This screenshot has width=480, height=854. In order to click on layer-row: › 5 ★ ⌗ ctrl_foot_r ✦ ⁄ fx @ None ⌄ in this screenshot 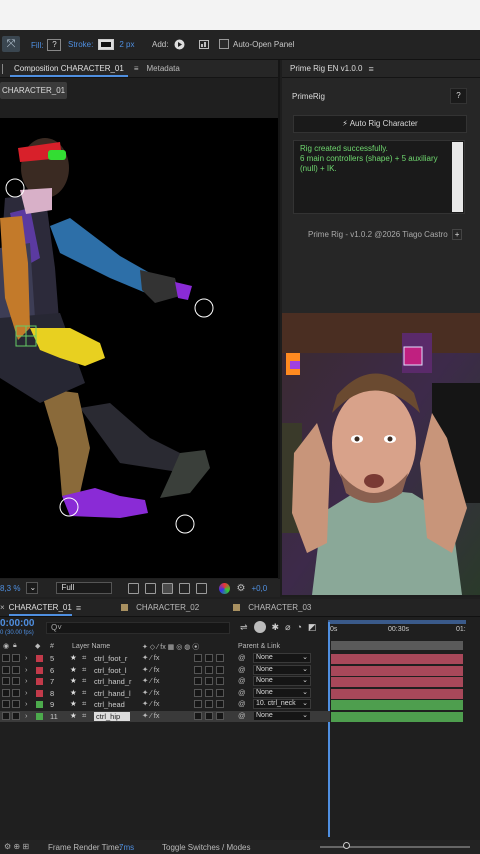, I will do `click(165, 658)`.